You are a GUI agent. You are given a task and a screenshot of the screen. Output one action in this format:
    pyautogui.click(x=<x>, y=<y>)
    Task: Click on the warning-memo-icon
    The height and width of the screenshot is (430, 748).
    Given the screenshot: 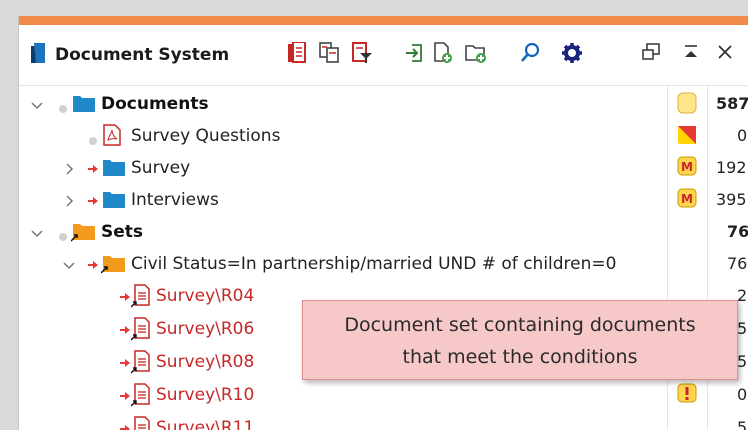 What is the action you would take?
    pyautogui.click(x=687, y=395)
    